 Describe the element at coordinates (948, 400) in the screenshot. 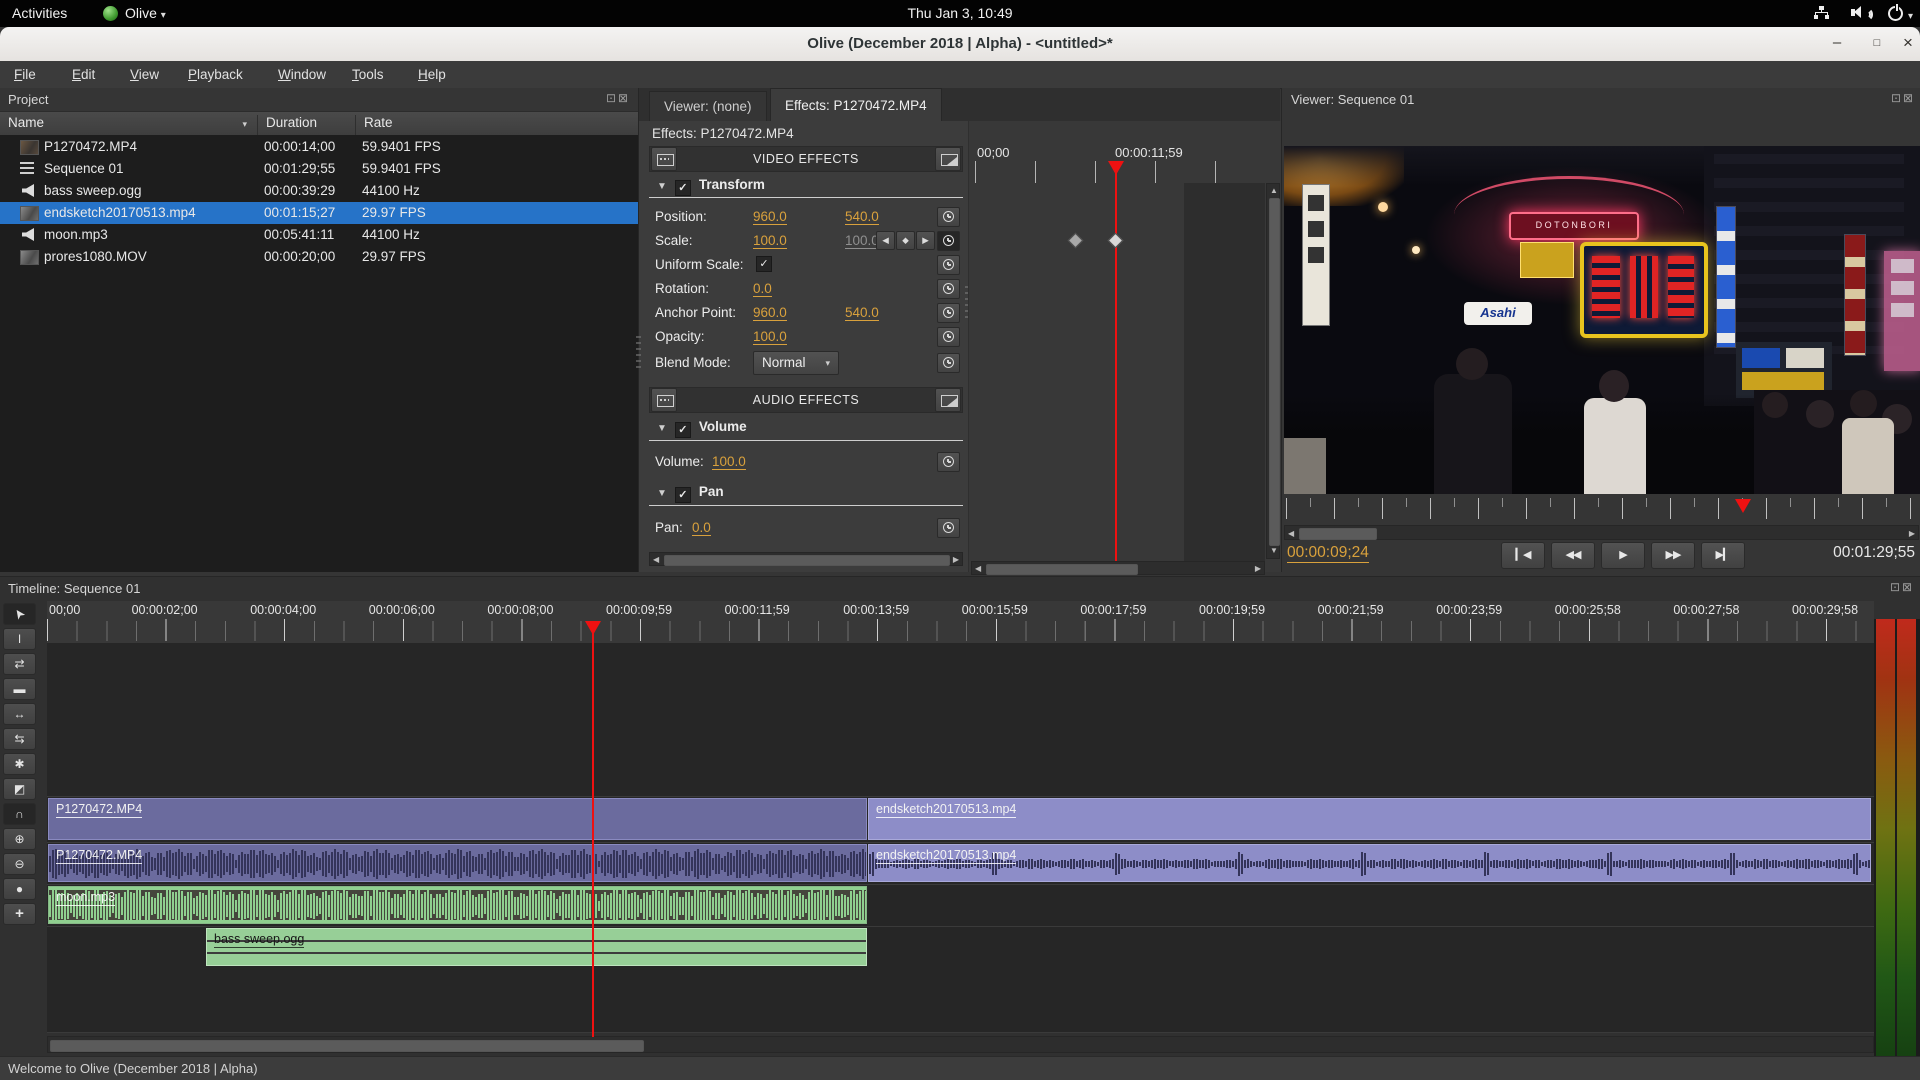

I see `audio-effects-menu-button` at that location.